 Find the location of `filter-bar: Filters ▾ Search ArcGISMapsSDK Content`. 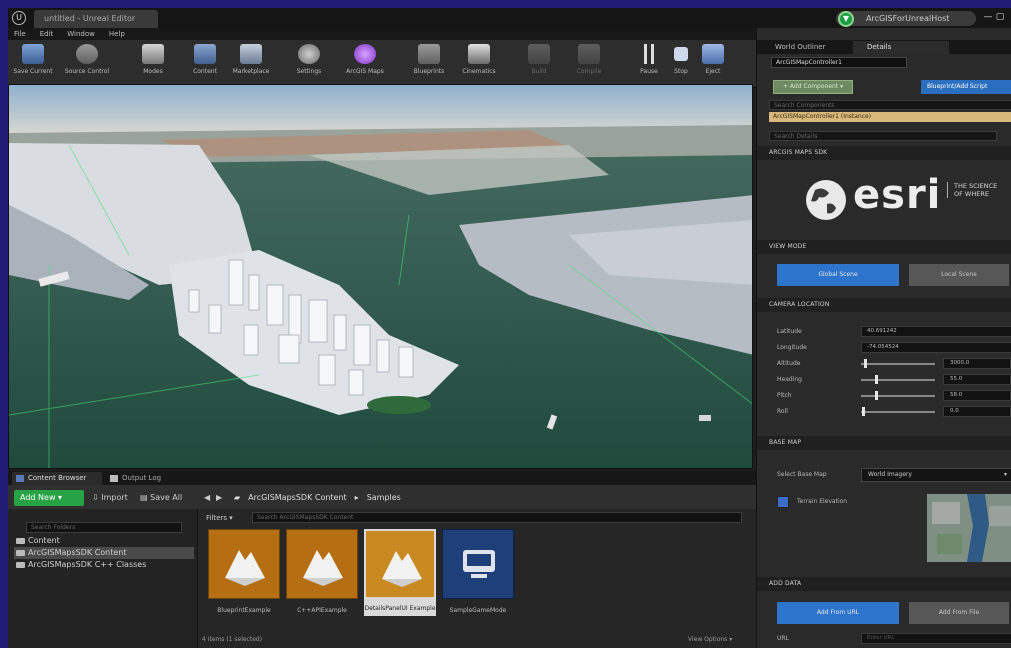

filter-bar: Filters ▾ Search ArcGISMapsSDK Content is located at coordinates (475, 518).